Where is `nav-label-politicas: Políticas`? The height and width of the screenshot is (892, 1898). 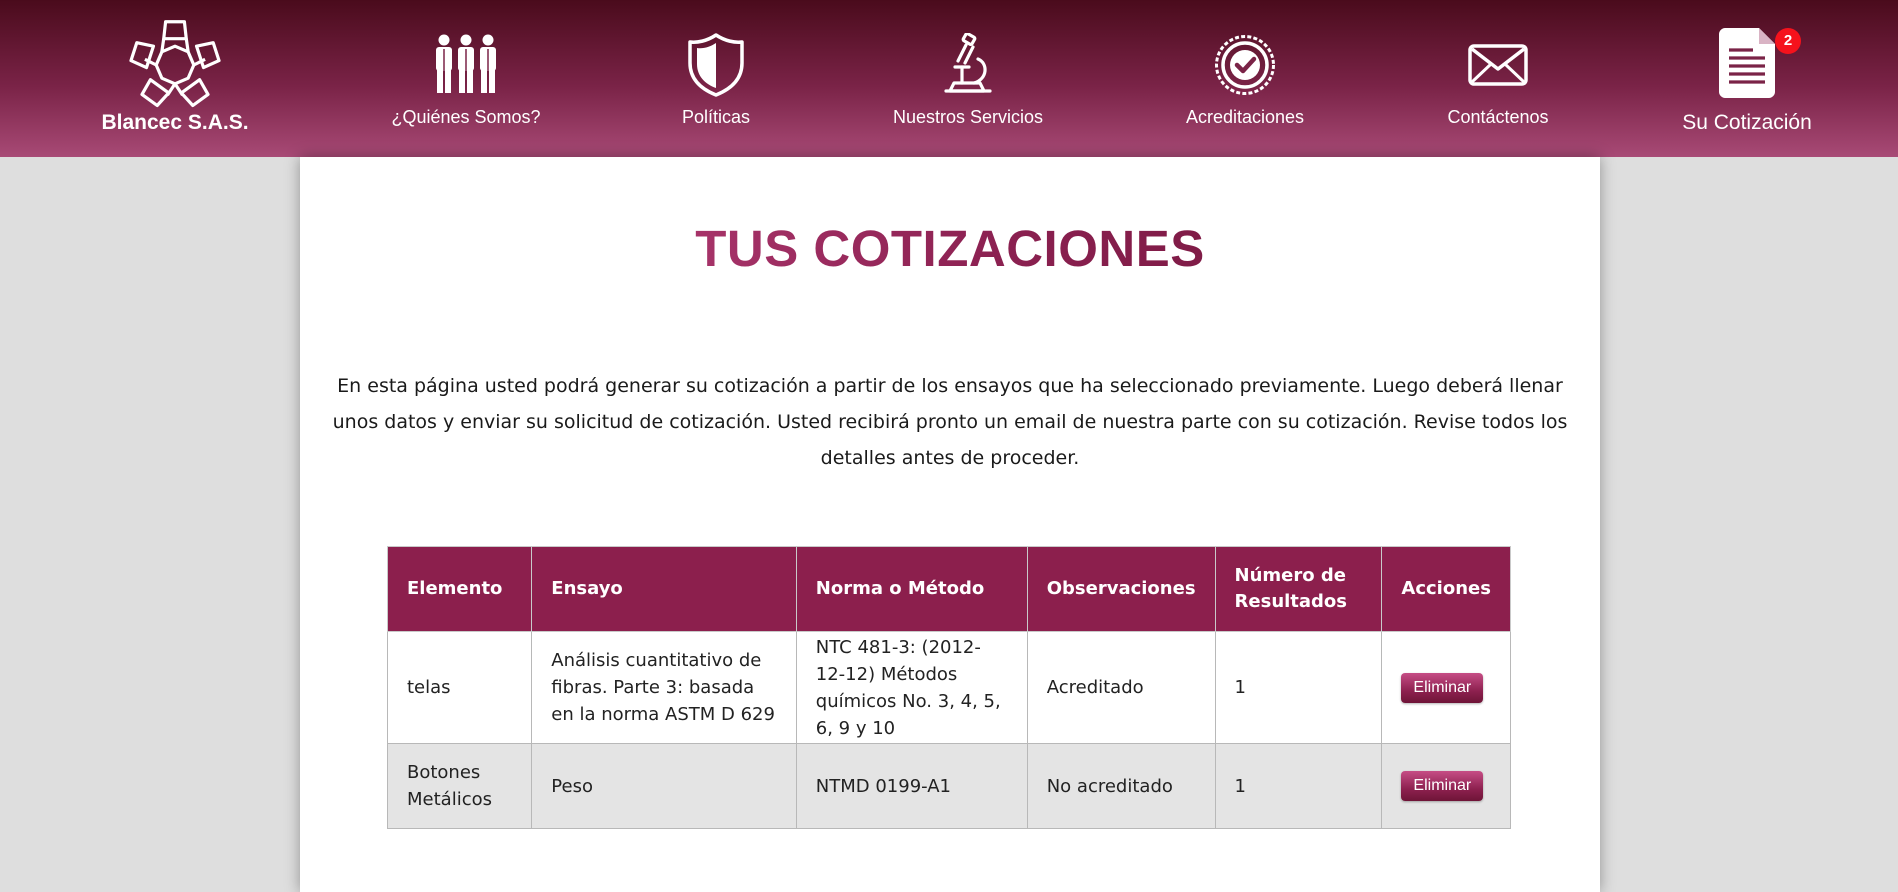
nav-label-politicas: Políticas is located at coordinates (716, 117).